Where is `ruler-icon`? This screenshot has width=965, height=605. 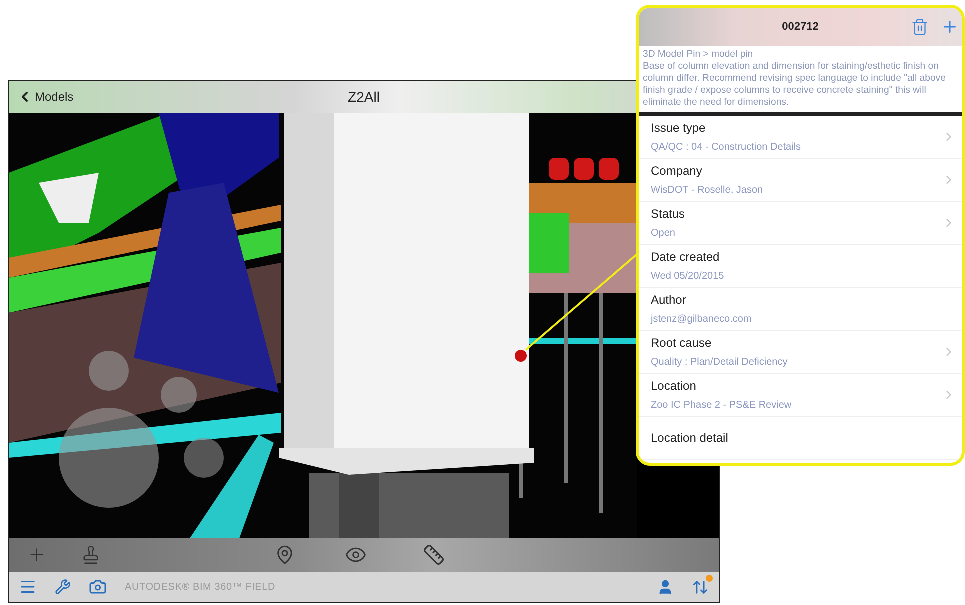 ruler-icon is located at coordinates (434, 555).